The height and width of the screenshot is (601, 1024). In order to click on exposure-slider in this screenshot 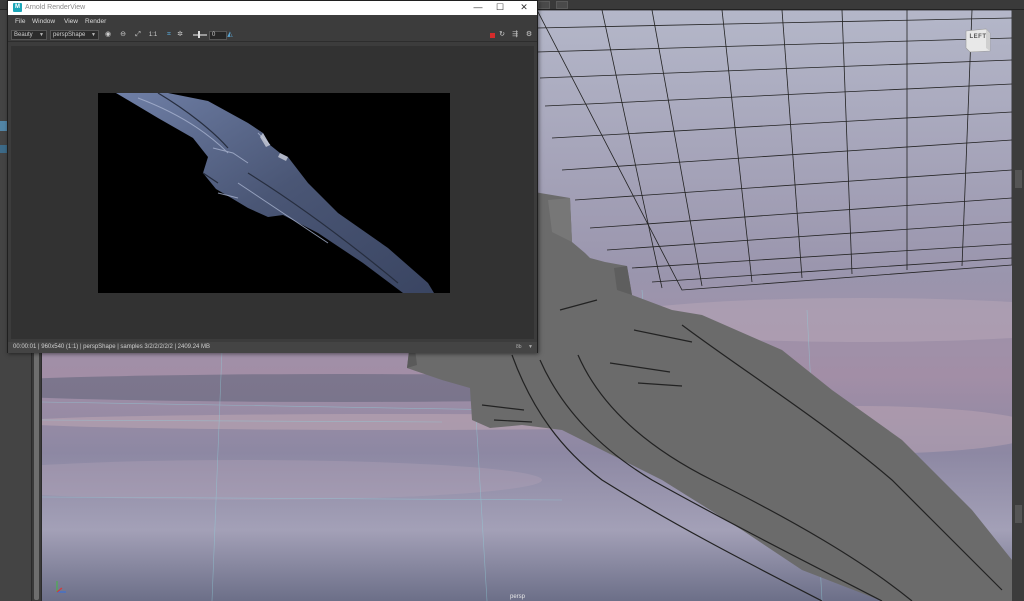, I will do `click(200, 34)`.